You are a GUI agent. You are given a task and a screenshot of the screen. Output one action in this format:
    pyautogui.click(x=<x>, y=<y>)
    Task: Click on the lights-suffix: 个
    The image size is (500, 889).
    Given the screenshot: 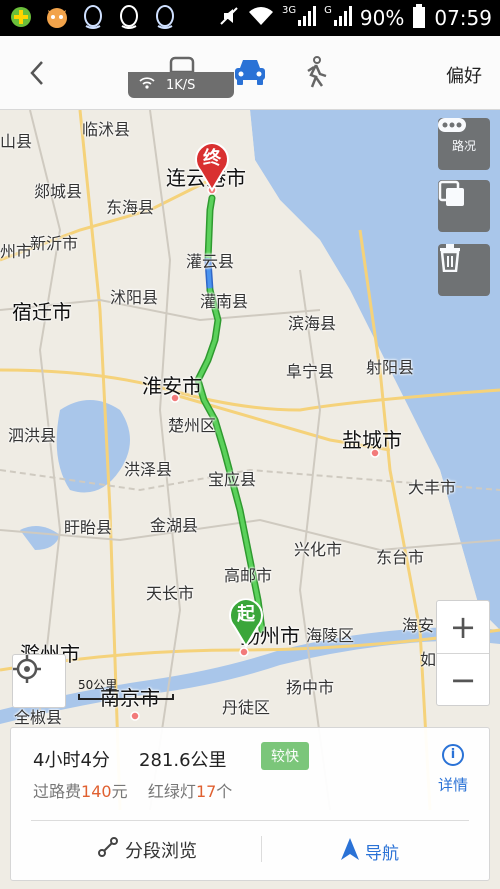 What is the action you would take?
    pyautogui.click(x=224, y=791)
    